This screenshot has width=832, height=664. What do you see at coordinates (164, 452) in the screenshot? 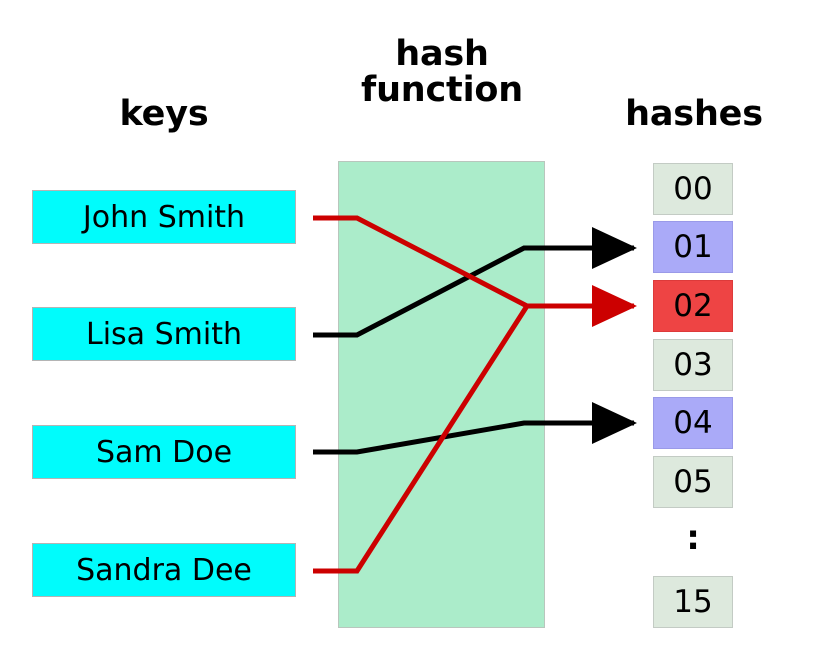
I see `key-box-sam-doe: Sam Doe` at bounding box center [164, 452].